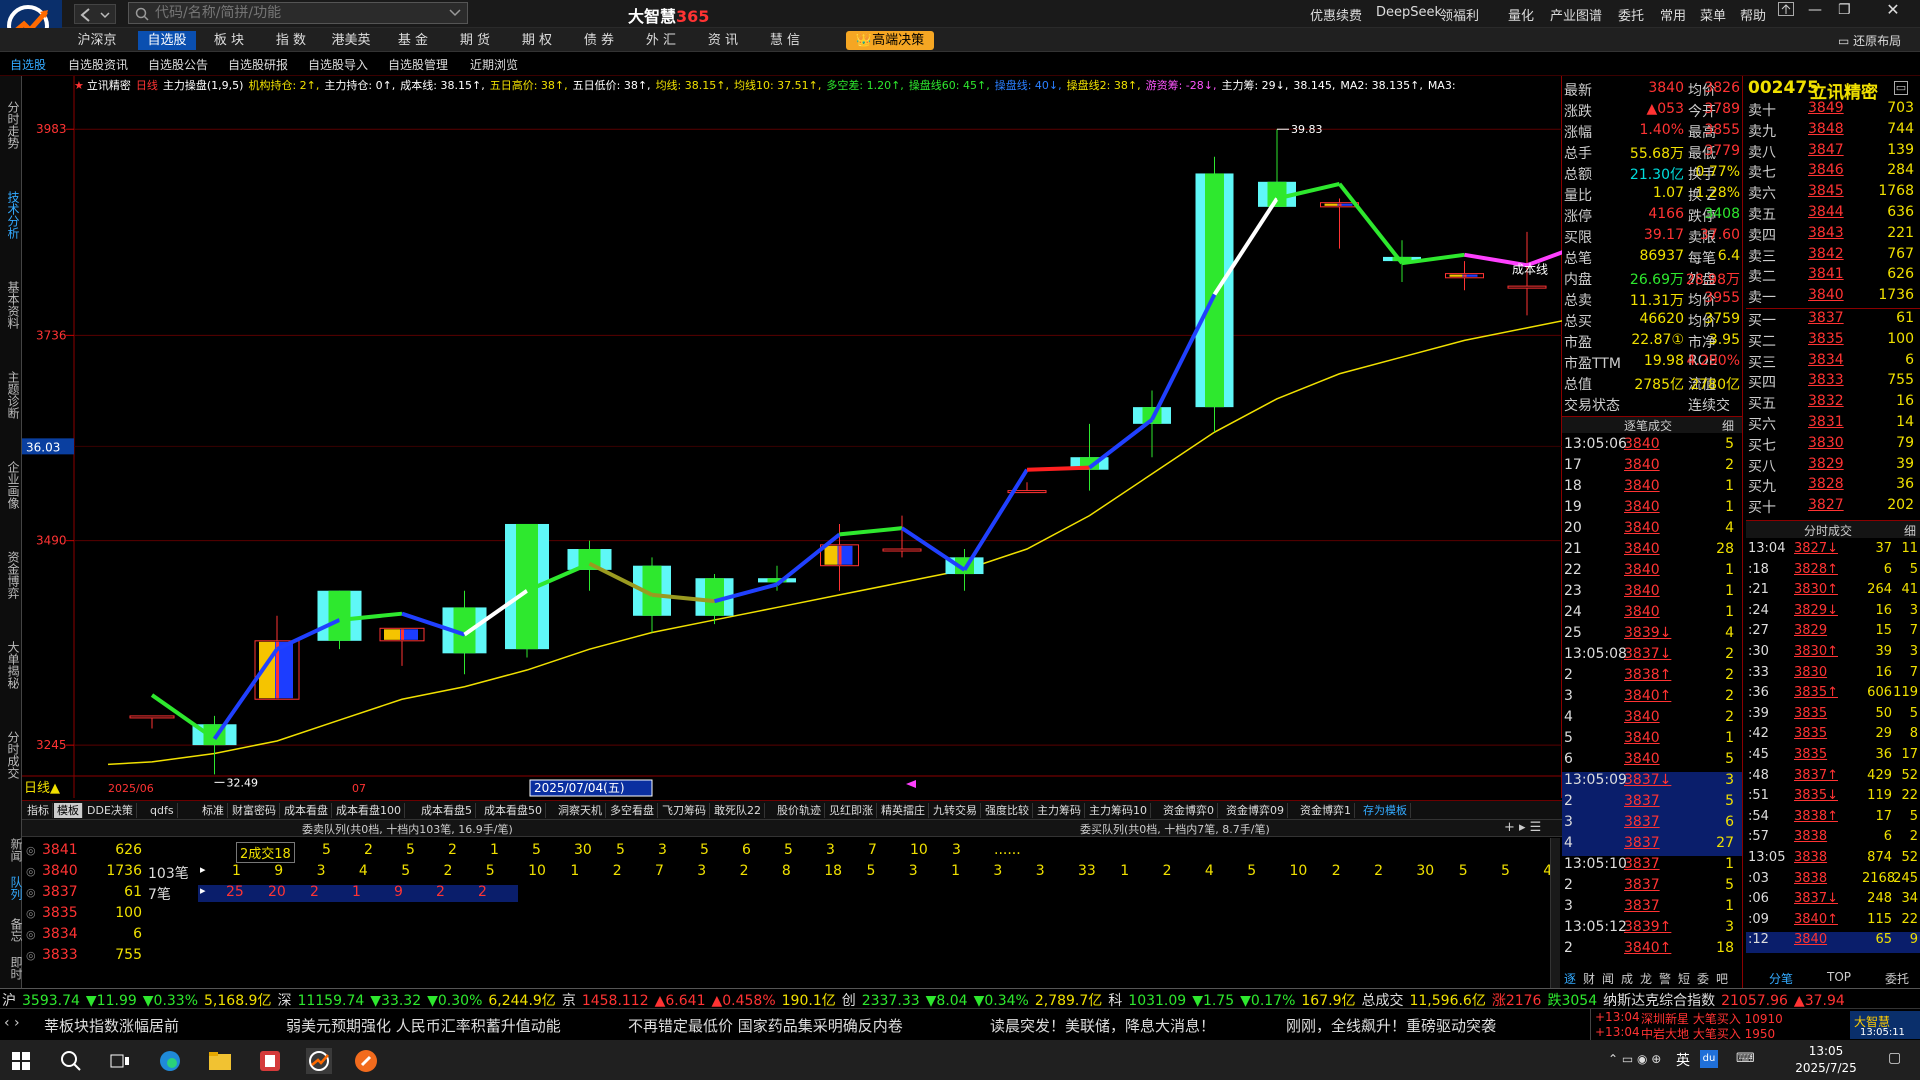  Describe the element at coordinates (1627, 978) in the screenshot. I see `bottom-left-tab: 成` at that location.